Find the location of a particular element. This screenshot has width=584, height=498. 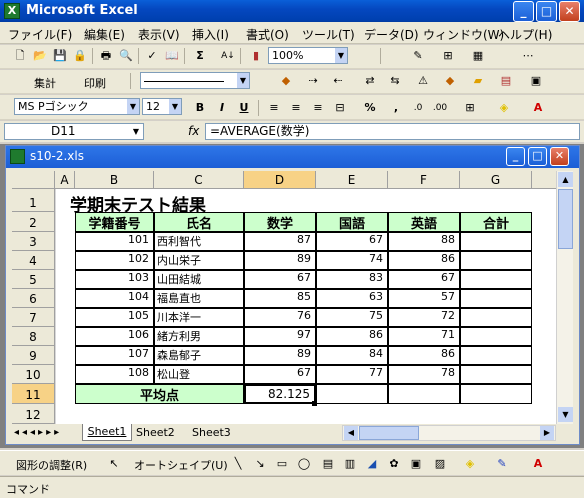

picture-icon: ▨ is located at coordinates (440, 464).